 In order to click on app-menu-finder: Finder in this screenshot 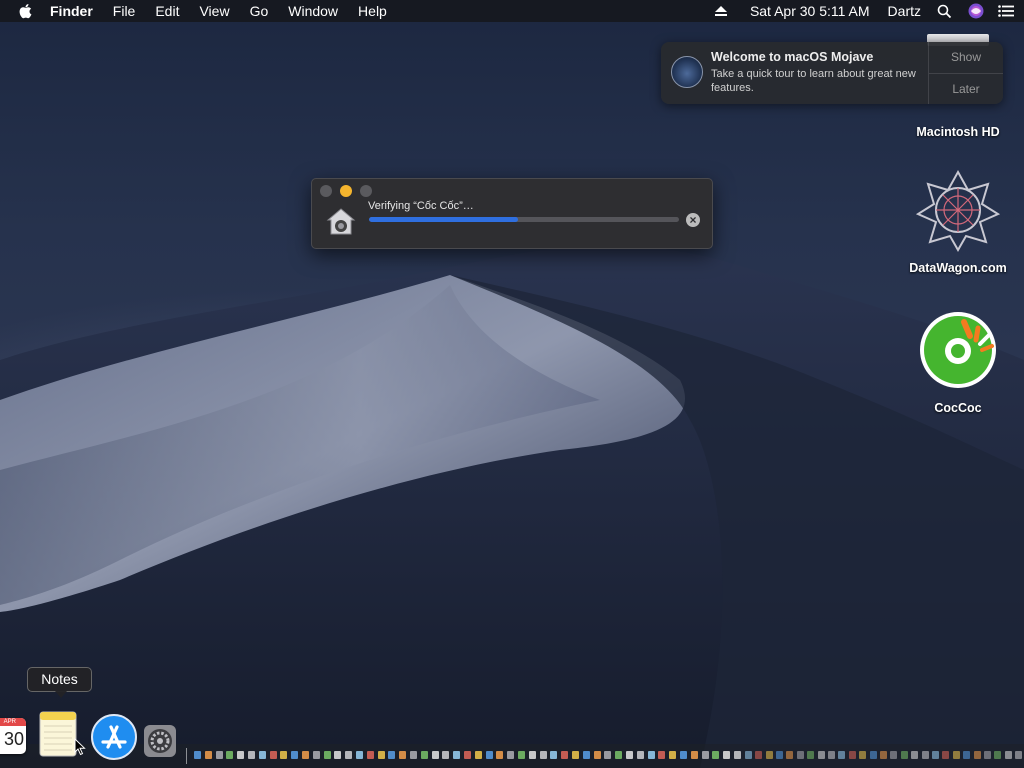, I will do `click(71, 11)`.